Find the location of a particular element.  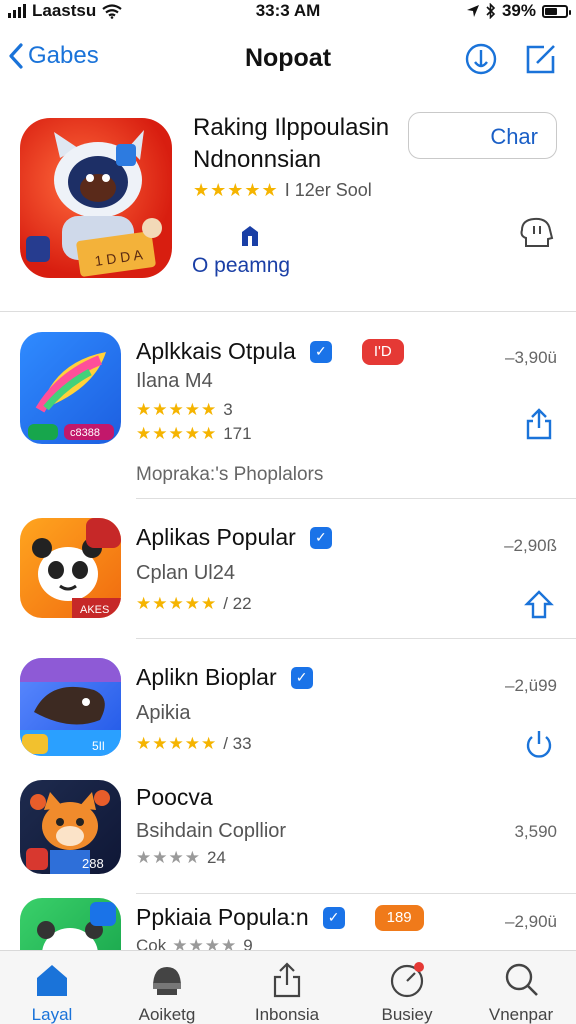

power-button is located at coordinates (539, 746).